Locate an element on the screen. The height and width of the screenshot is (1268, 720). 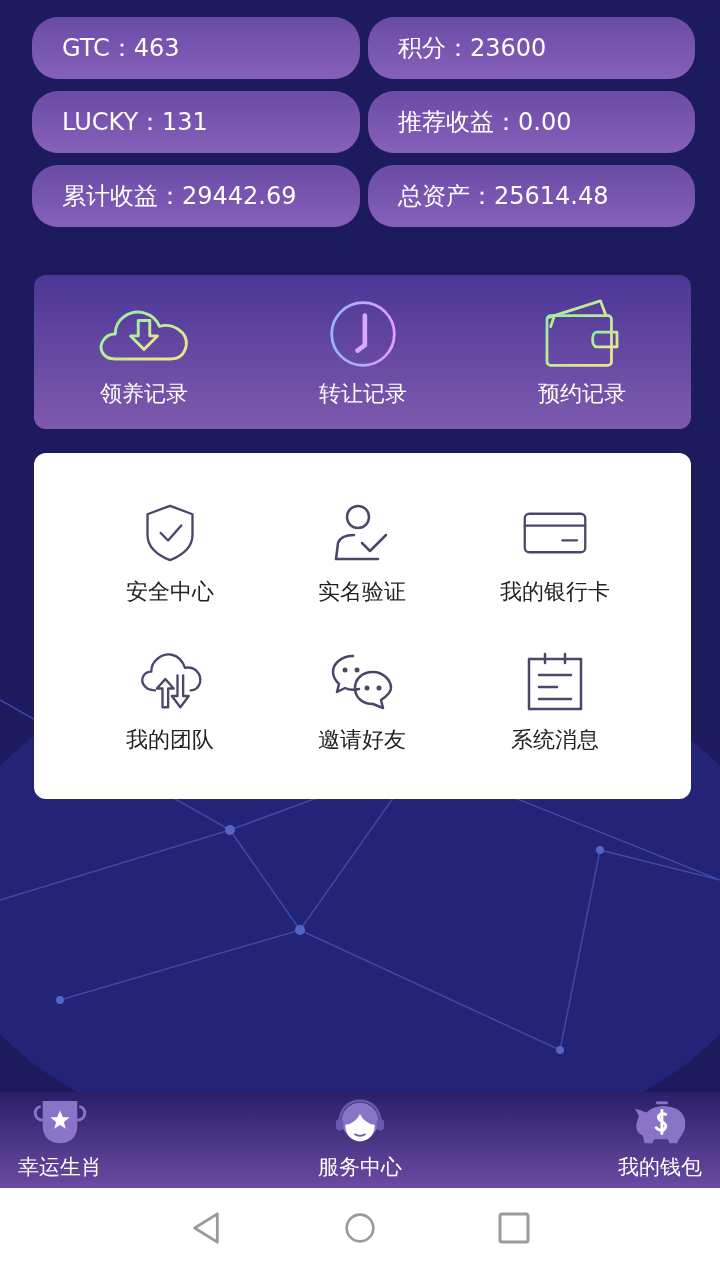
stat-text: LUCKY：131 is located at coordinates (135, 122).